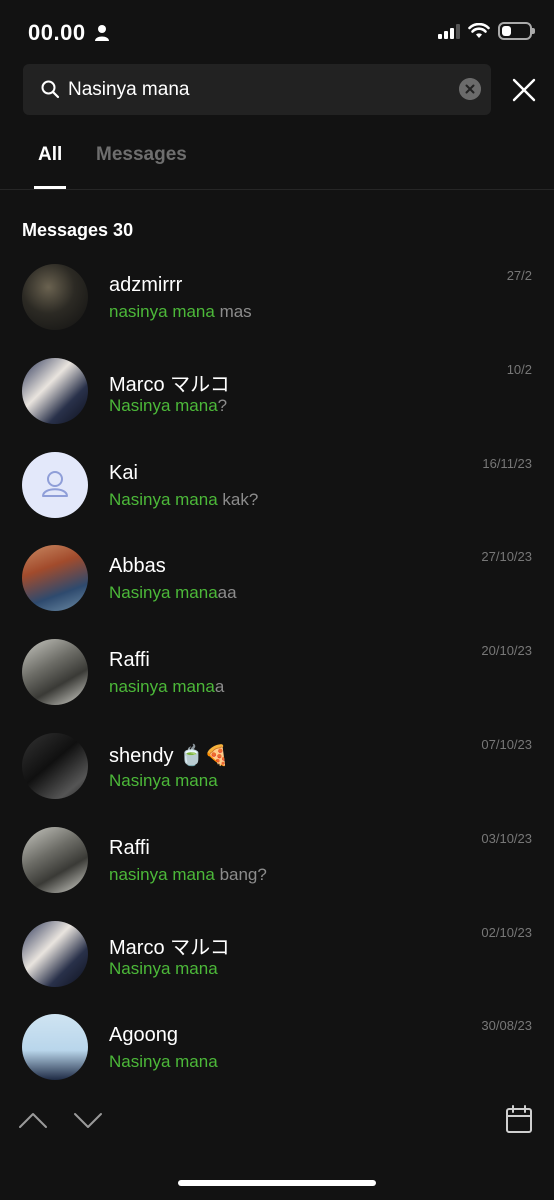 The height and width of the screenshot is (1200, 554). What do you see at coordinates (277, 485) in the screenshot?
I see `list-item: Kai Nasinya mana kak? 16/11/23` at bounding box center [277, 485].